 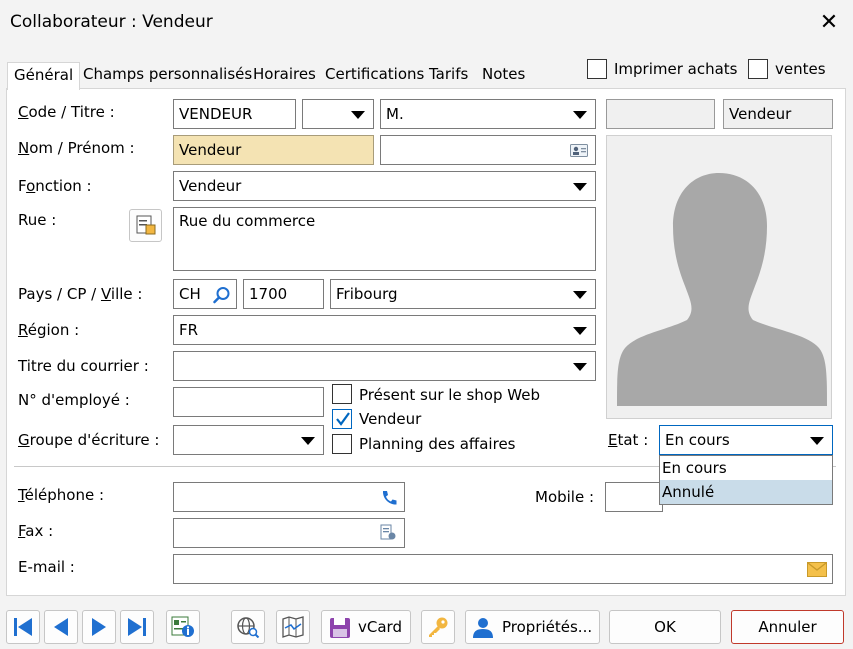 What do you see at coordinates (145, 225) in the screenshot?
I see `address-book-button` at bounding box center [145, 225].